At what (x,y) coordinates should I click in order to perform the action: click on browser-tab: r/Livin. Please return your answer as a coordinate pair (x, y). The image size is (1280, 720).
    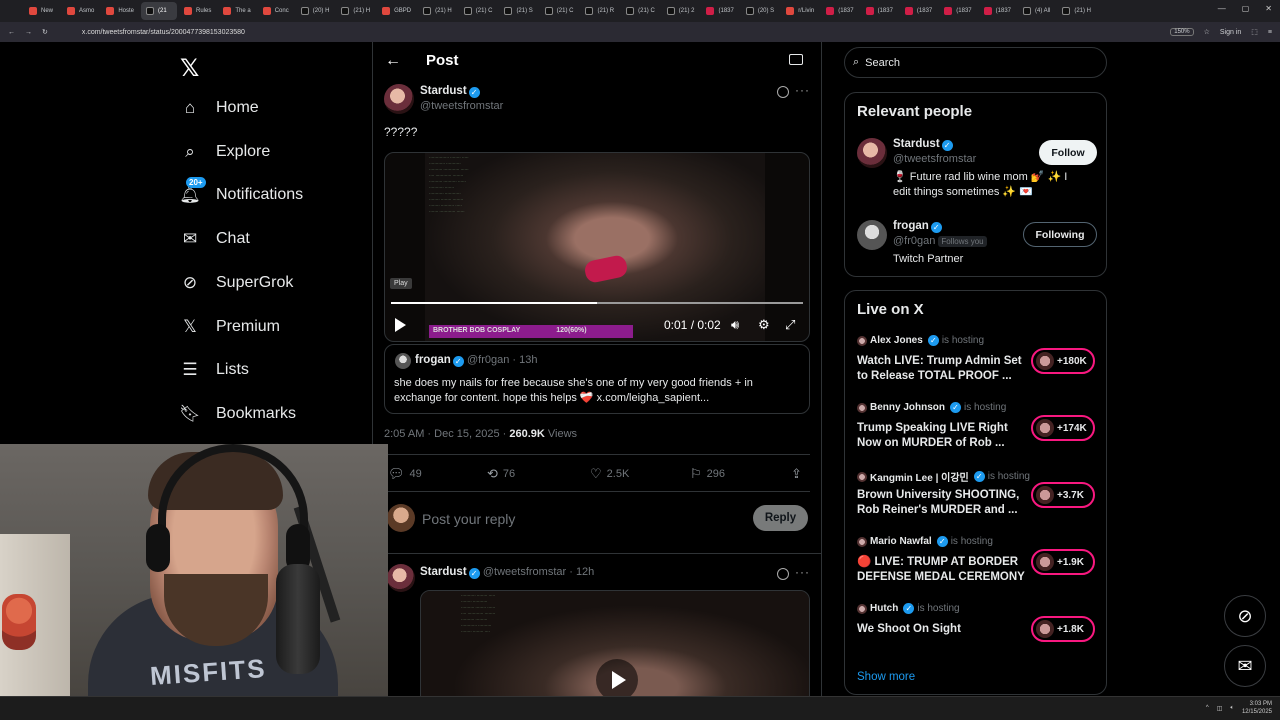
    Looking at the image, I should click on (800, 11).